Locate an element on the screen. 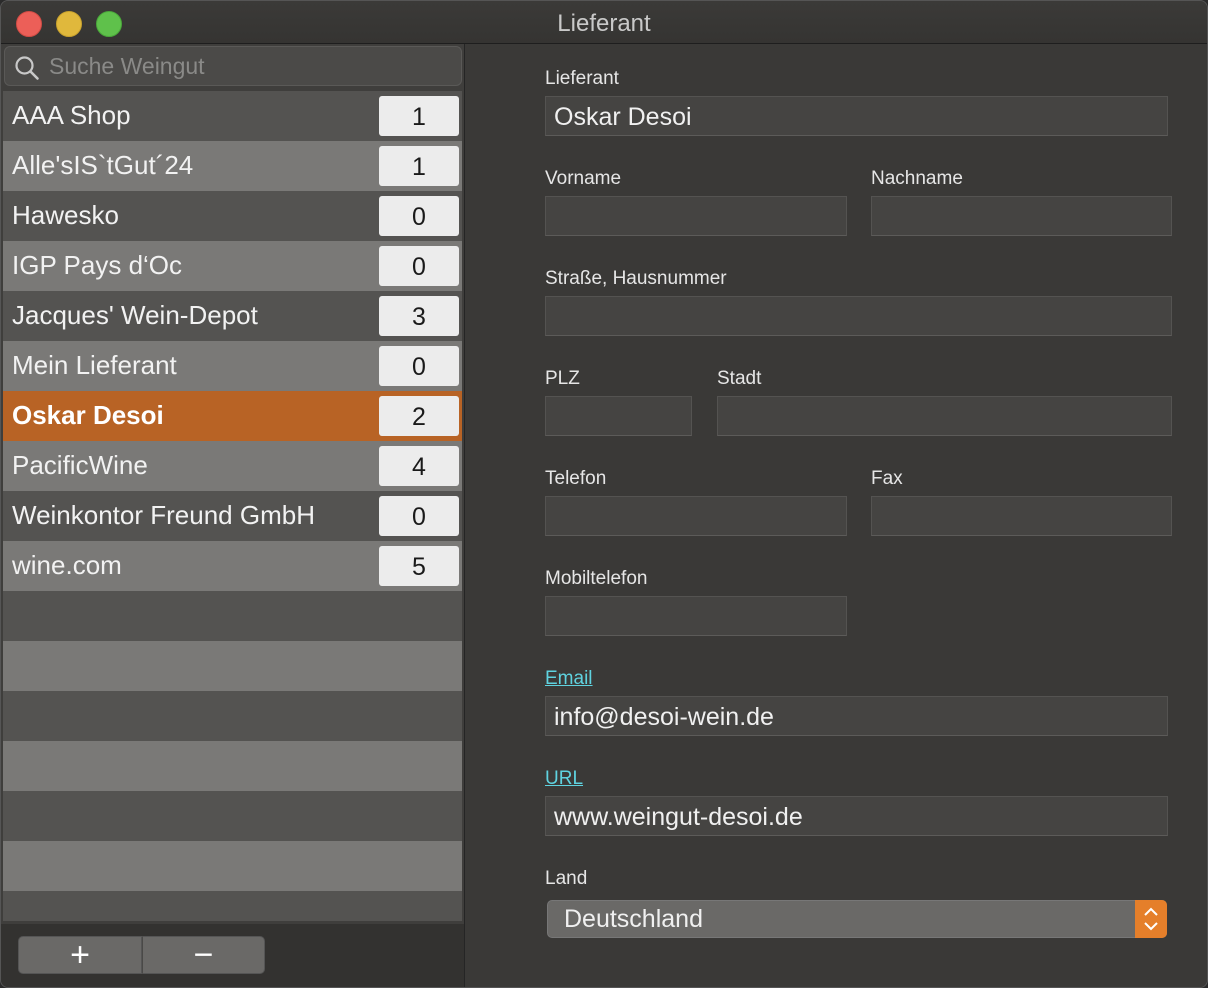 This screenshot has width=1208, height=988. supplier-name: IGP Pays d‘Oc is located at coordinates (97, 265).